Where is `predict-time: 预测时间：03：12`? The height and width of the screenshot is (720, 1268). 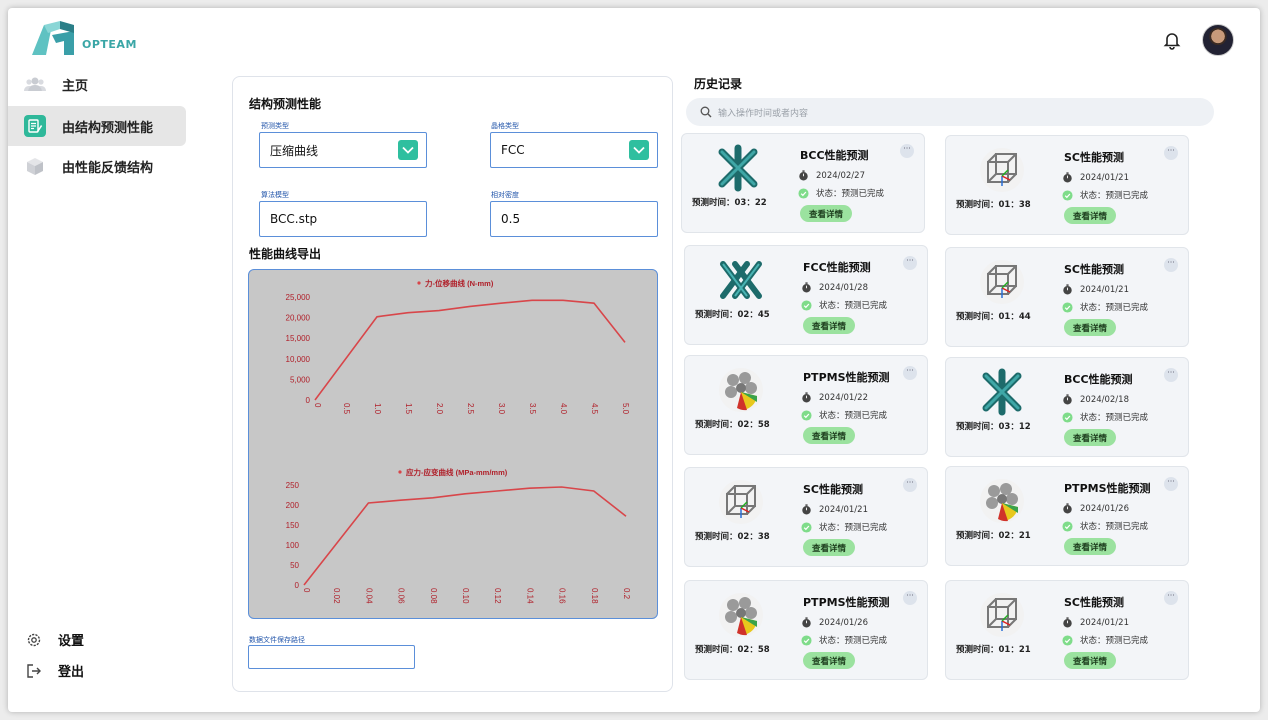
predict-time: 预测时间：03：12 is located at coordinates (993, 427).